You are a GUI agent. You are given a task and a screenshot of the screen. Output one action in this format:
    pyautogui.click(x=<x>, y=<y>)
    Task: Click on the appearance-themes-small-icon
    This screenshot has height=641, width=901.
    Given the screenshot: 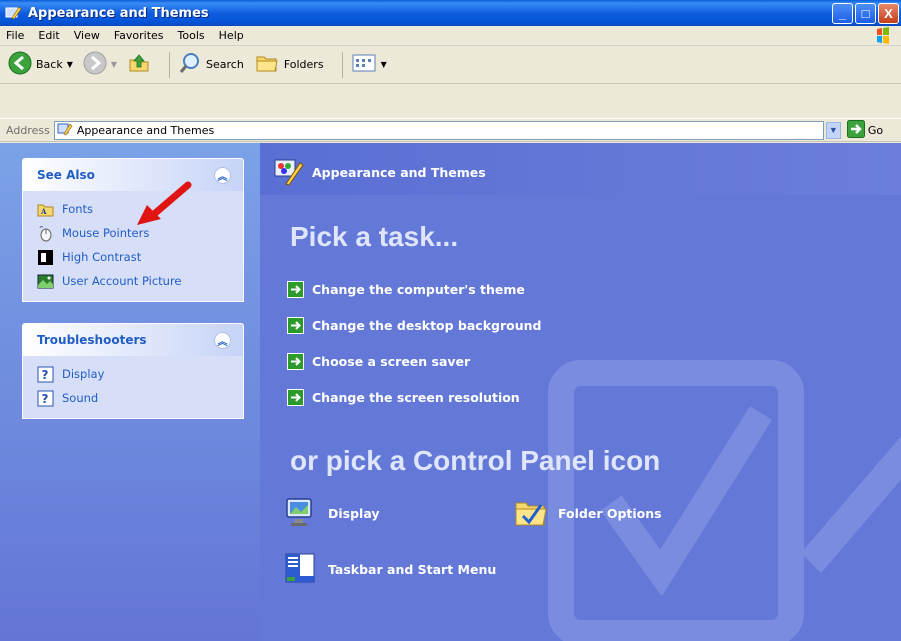 What is the action you would take?
    pyautogui.click(x=65, y=130)
    